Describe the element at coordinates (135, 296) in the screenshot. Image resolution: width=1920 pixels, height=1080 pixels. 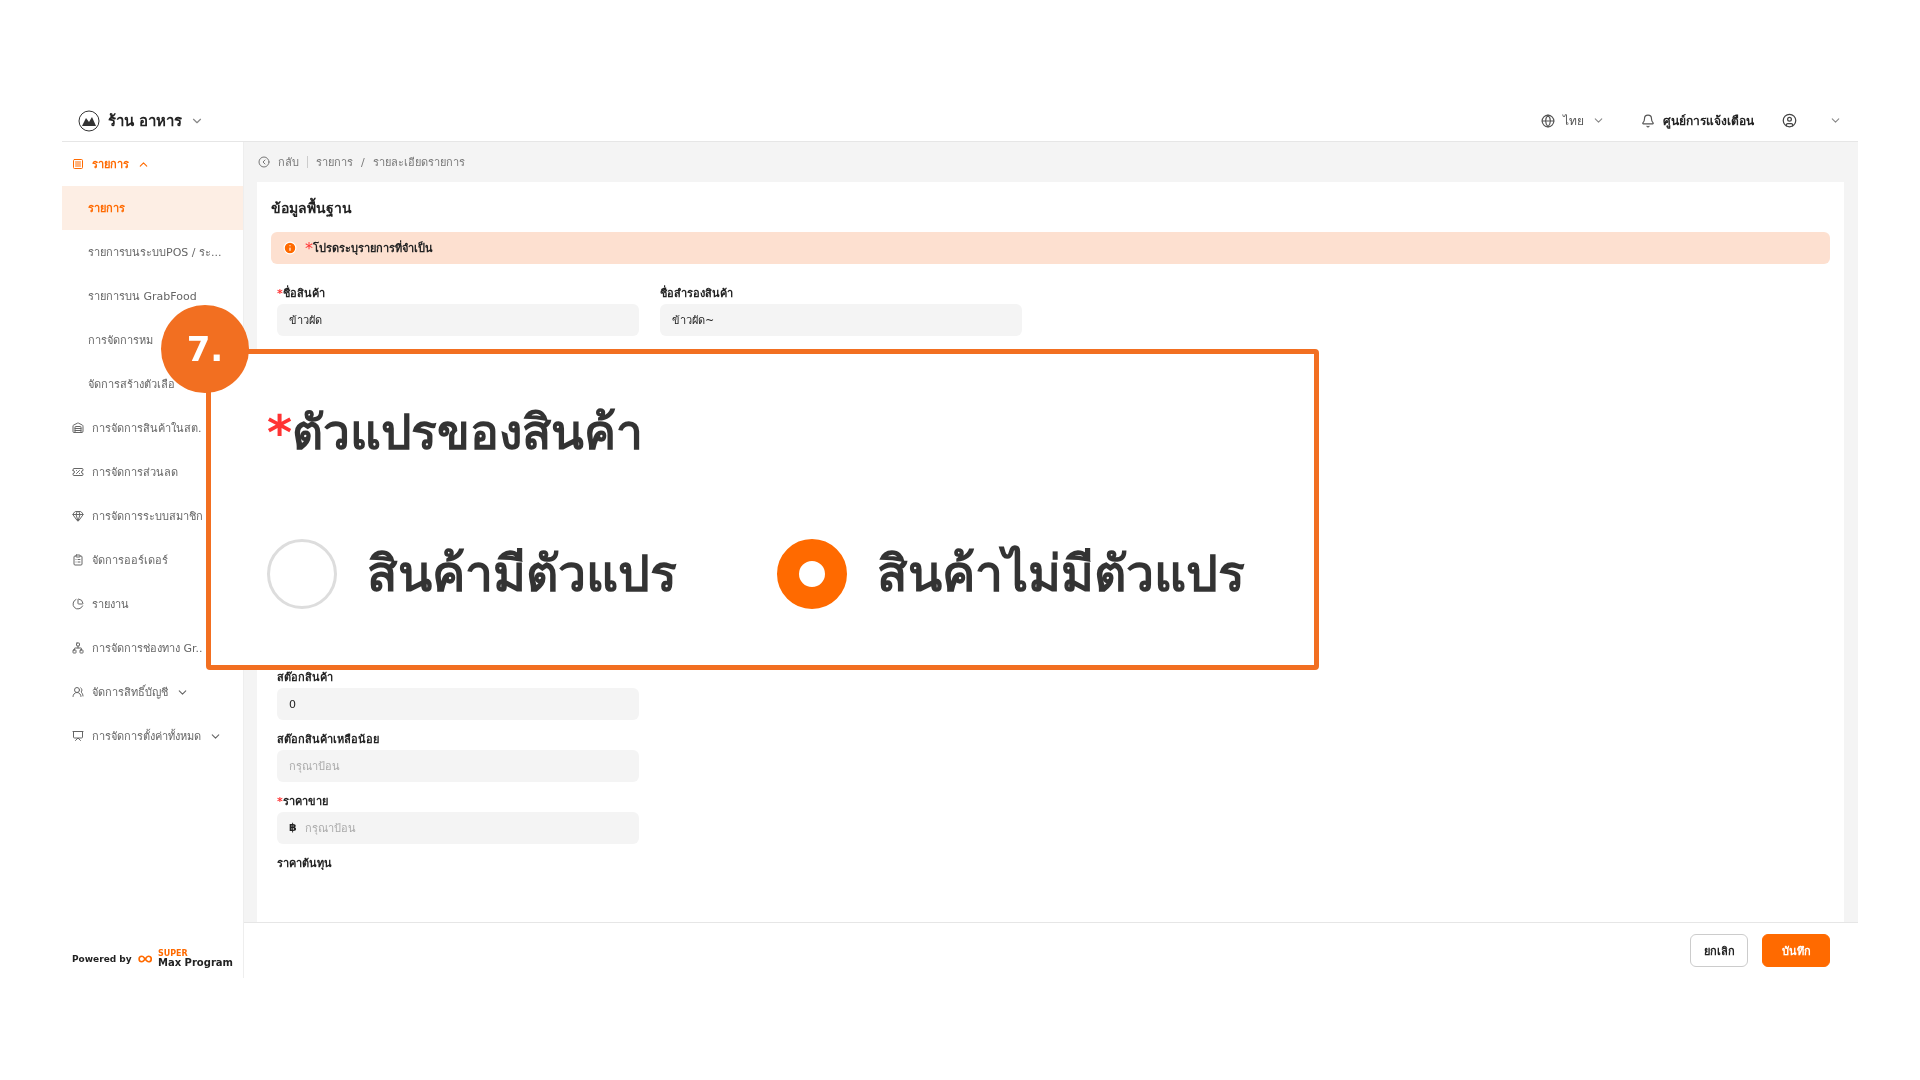
I see `sidebar-subitem: รายการบน GrabFood` at that location.